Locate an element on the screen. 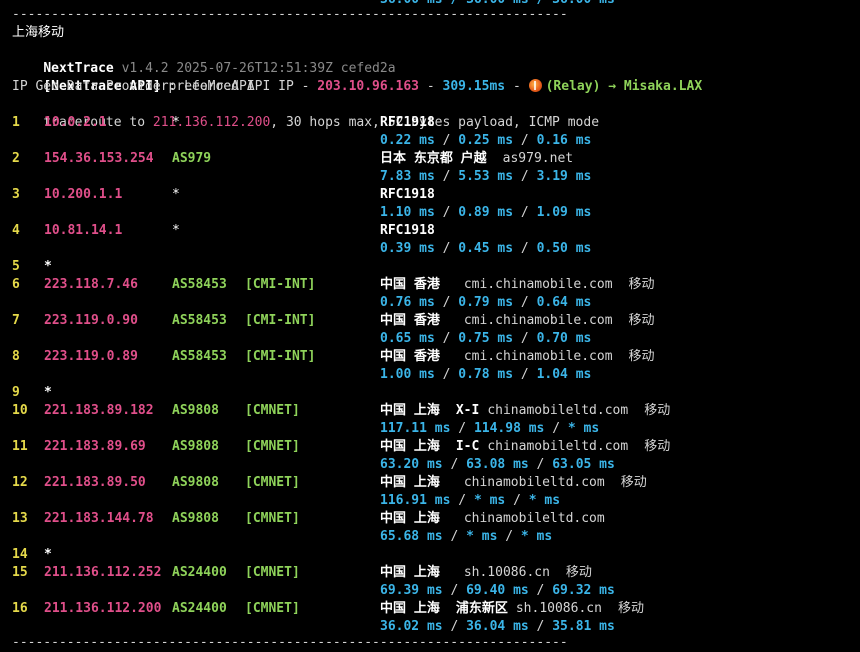  hop-latency: 5.53 ms is located at coordinates (486, 176).